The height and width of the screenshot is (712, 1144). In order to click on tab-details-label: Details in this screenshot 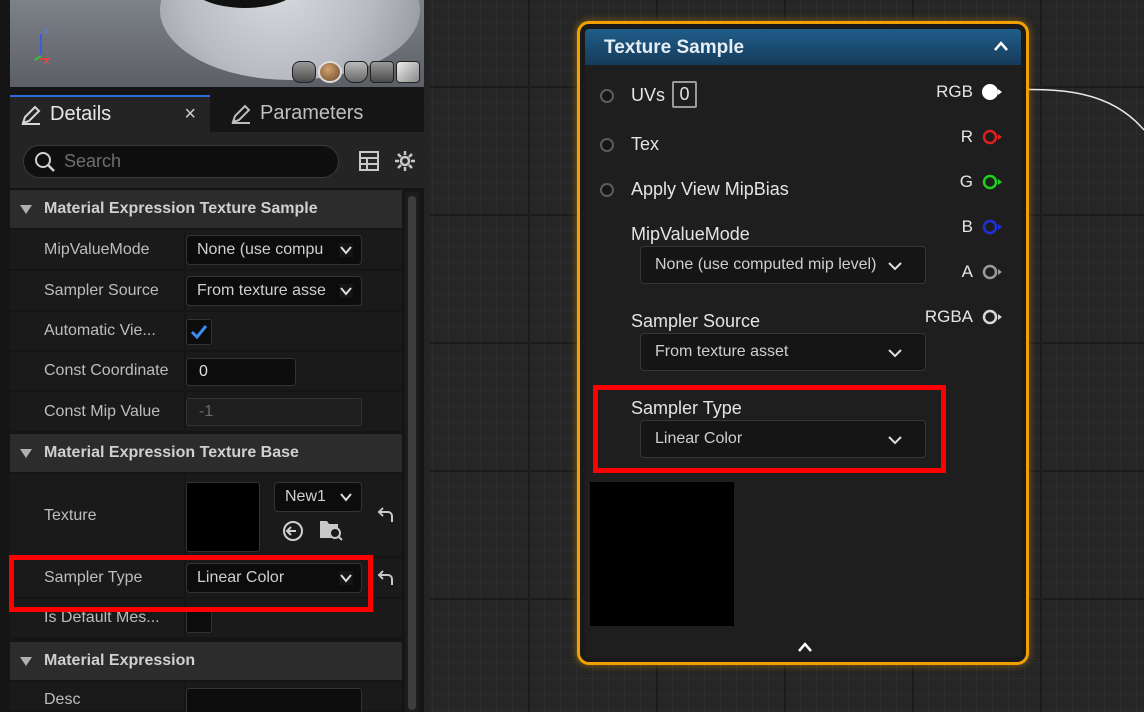, I will do `click(81, 114)`.